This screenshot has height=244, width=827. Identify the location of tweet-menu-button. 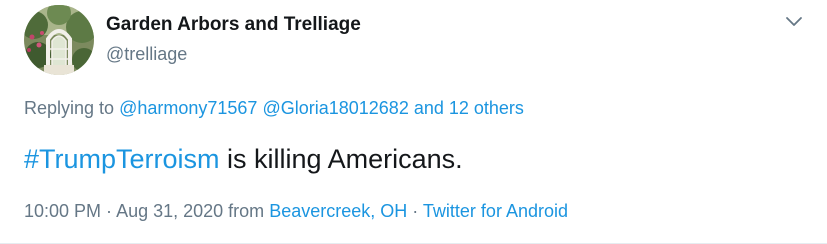
(794, 22).